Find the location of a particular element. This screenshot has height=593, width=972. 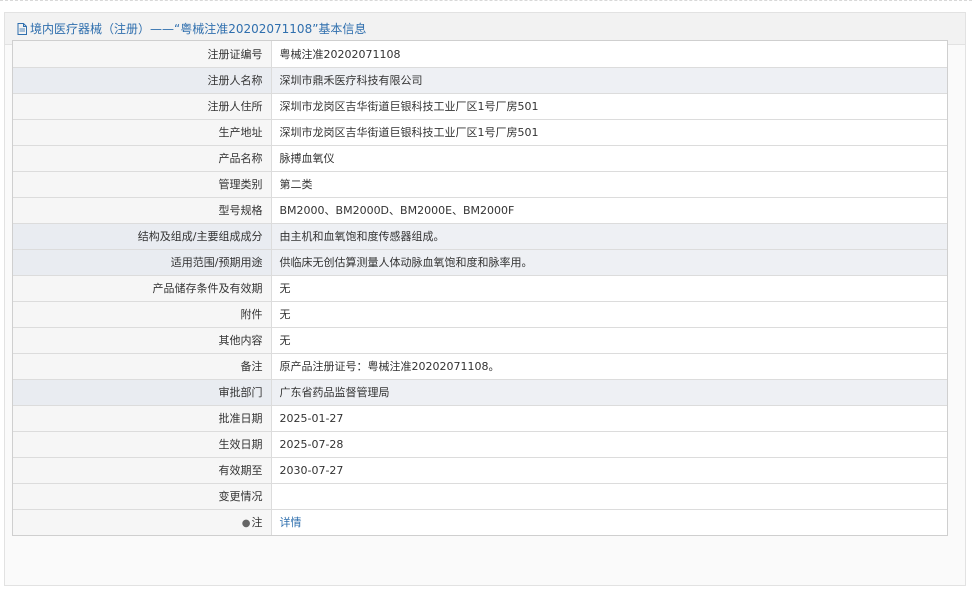

field-label: 变更情况 is located at coordinates (142, 496).